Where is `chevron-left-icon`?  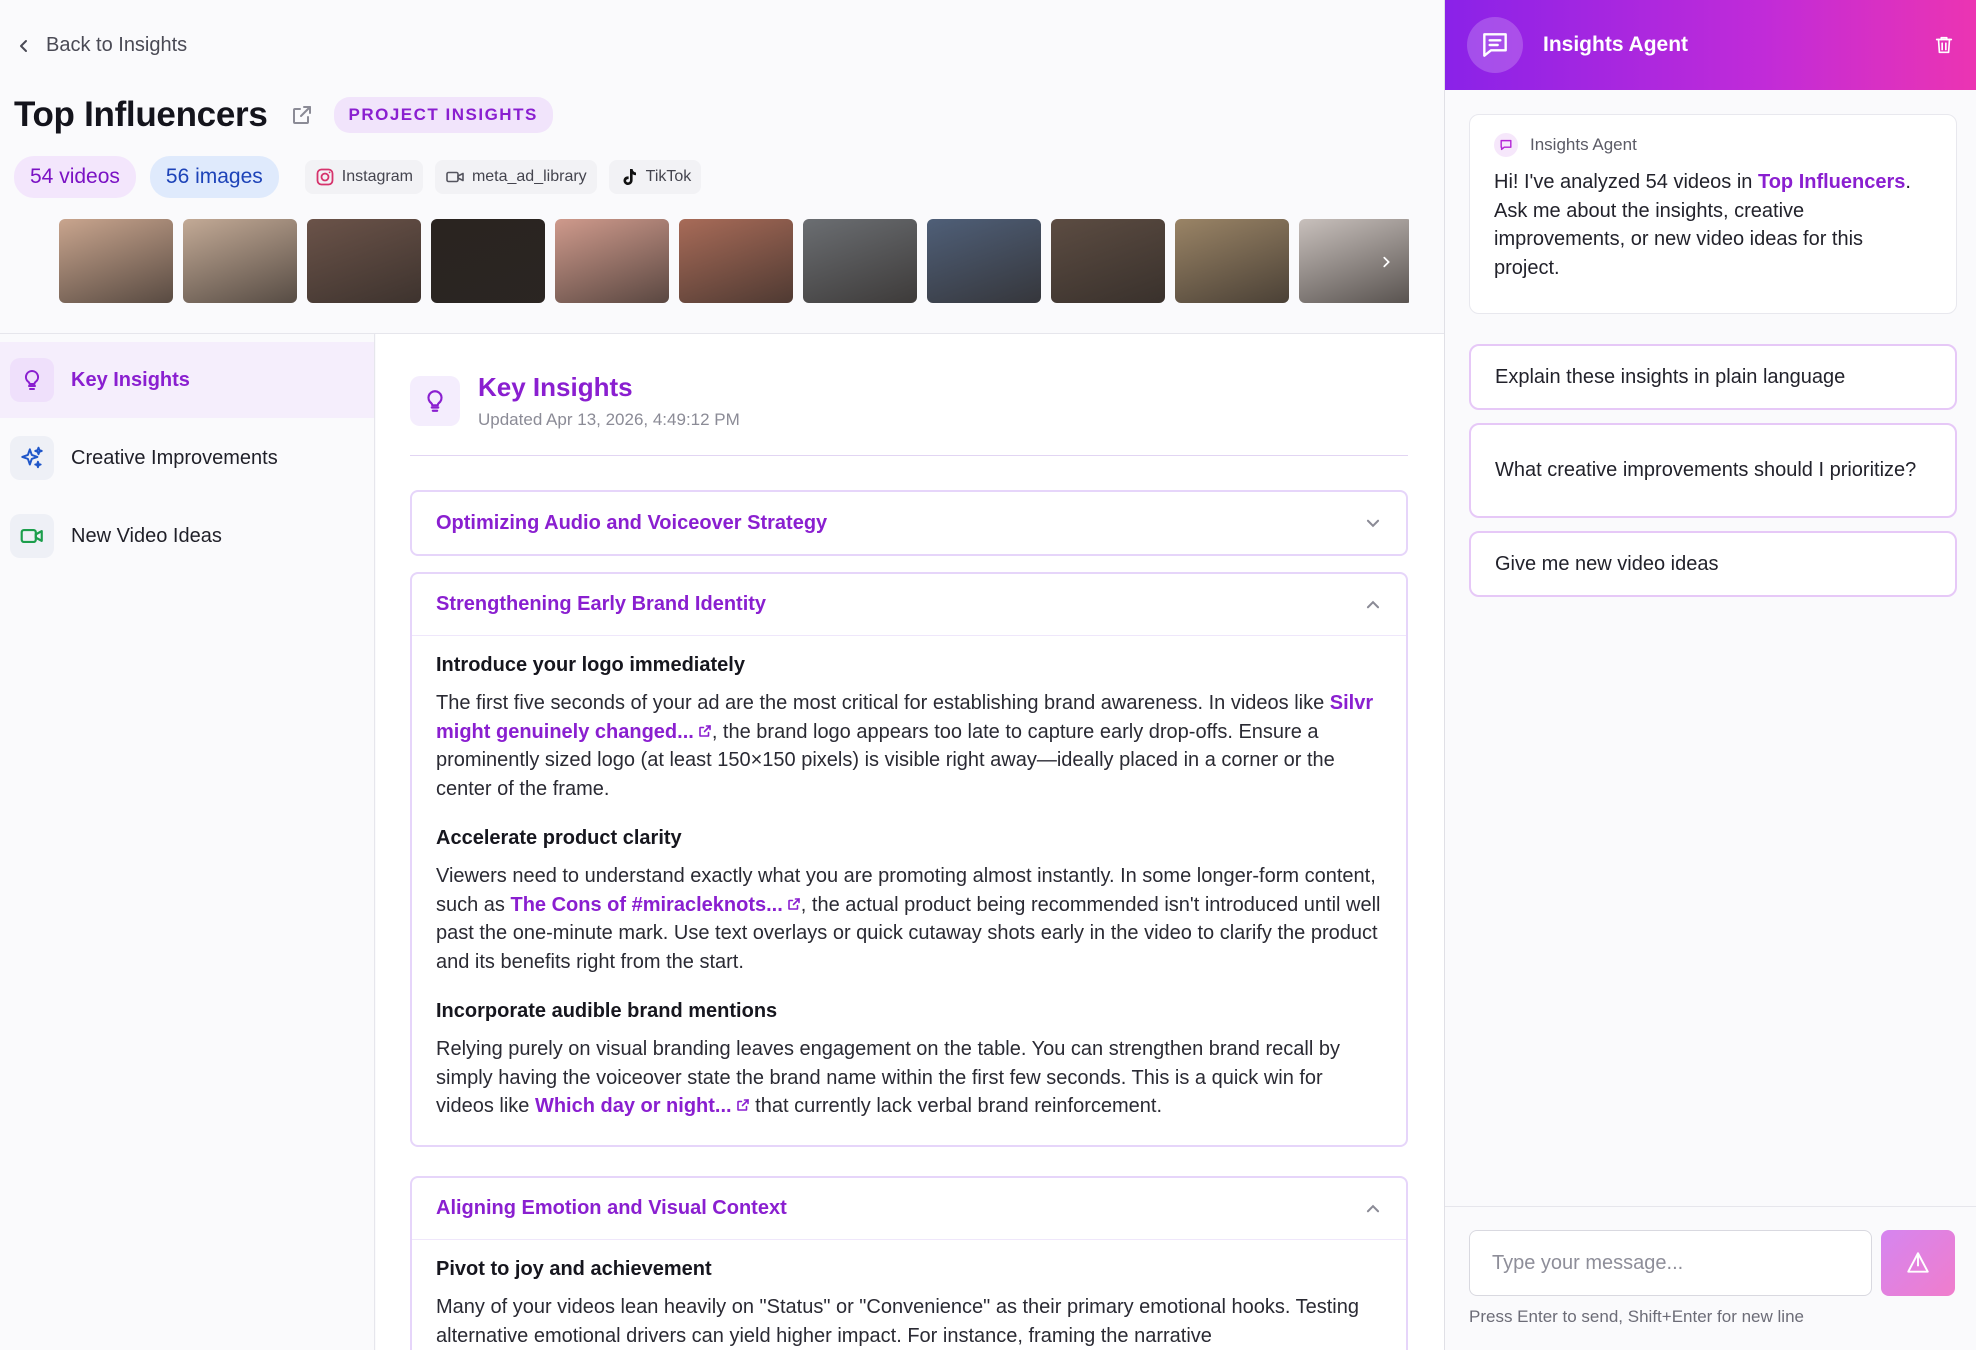
chevron-left-icon is located at coordinates (23, 45).